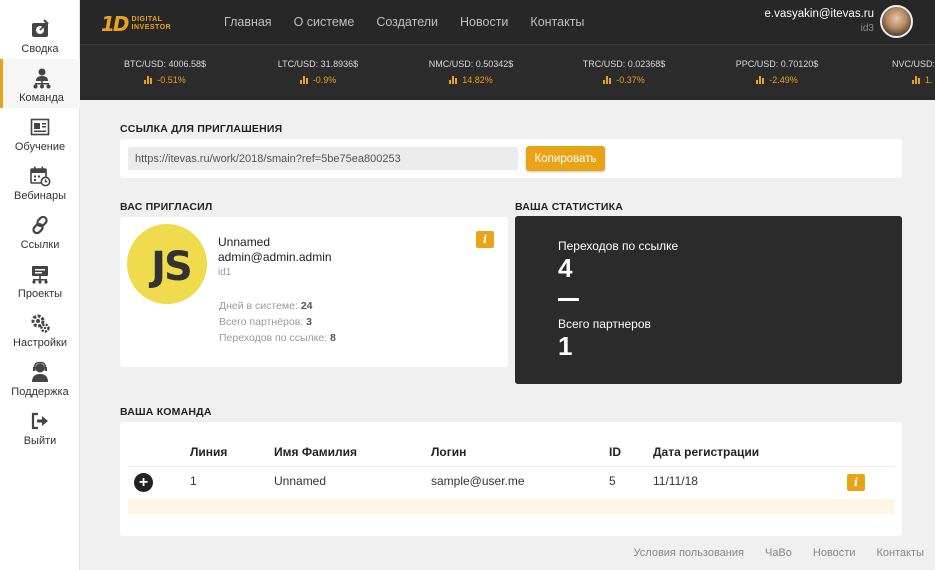  I want to click on ticker-change-value: -0.37%, so click(630, 80).